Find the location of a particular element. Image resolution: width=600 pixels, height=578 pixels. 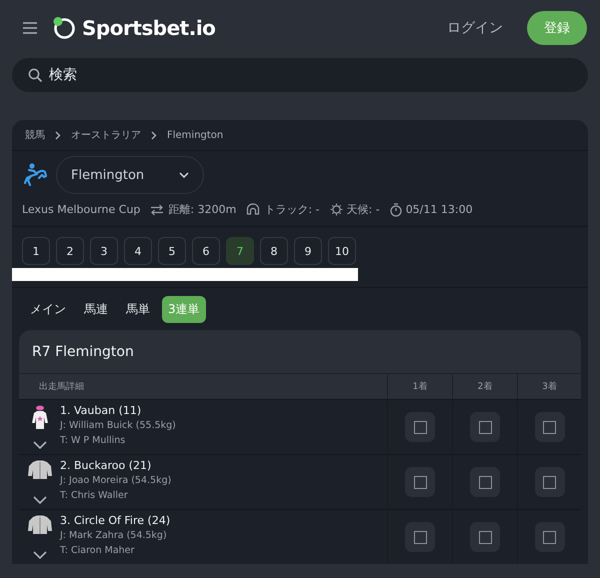

jockey-text: J: Mark Zahra (54.5kg) is located at coordinates (114, 536).